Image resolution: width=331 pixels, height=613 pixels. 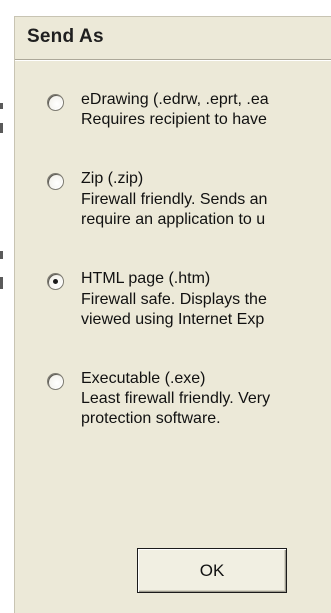 I want to click on dialog-title: Send As, so click(x=65, y=36).